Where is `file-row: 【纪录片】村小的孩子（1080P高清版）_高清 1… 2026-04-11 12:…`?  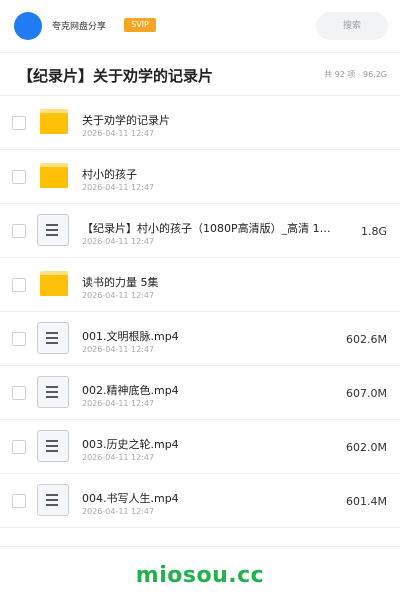
file-row: 【纪录片】村小的孩子（1080P高清版）_高清 1… 2026-04-11 12:… is located at coordinates (200, 231).